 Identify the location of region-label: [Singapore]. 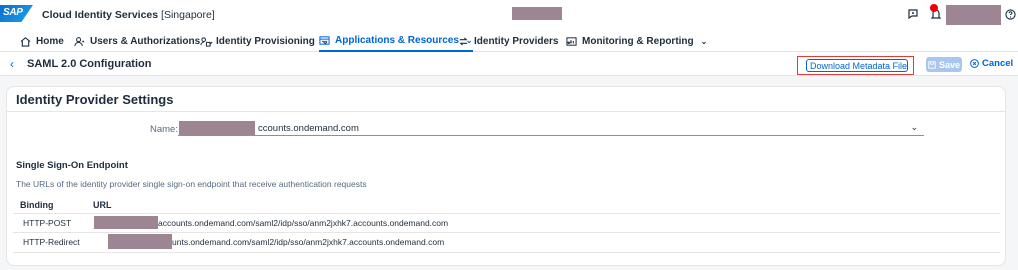
(188, 15).